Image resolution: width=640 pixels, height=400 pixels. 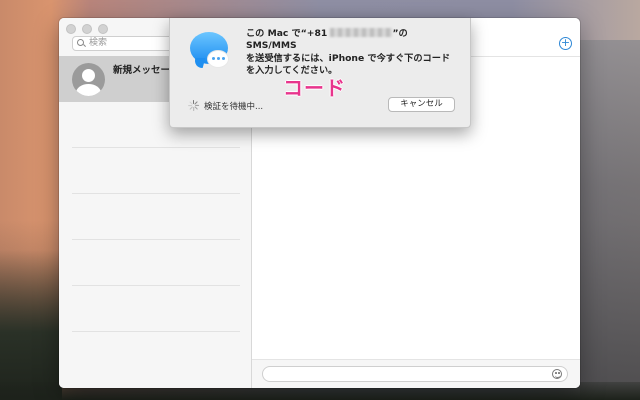 I want to click on desktop-trees, so click(x=31, y=325).